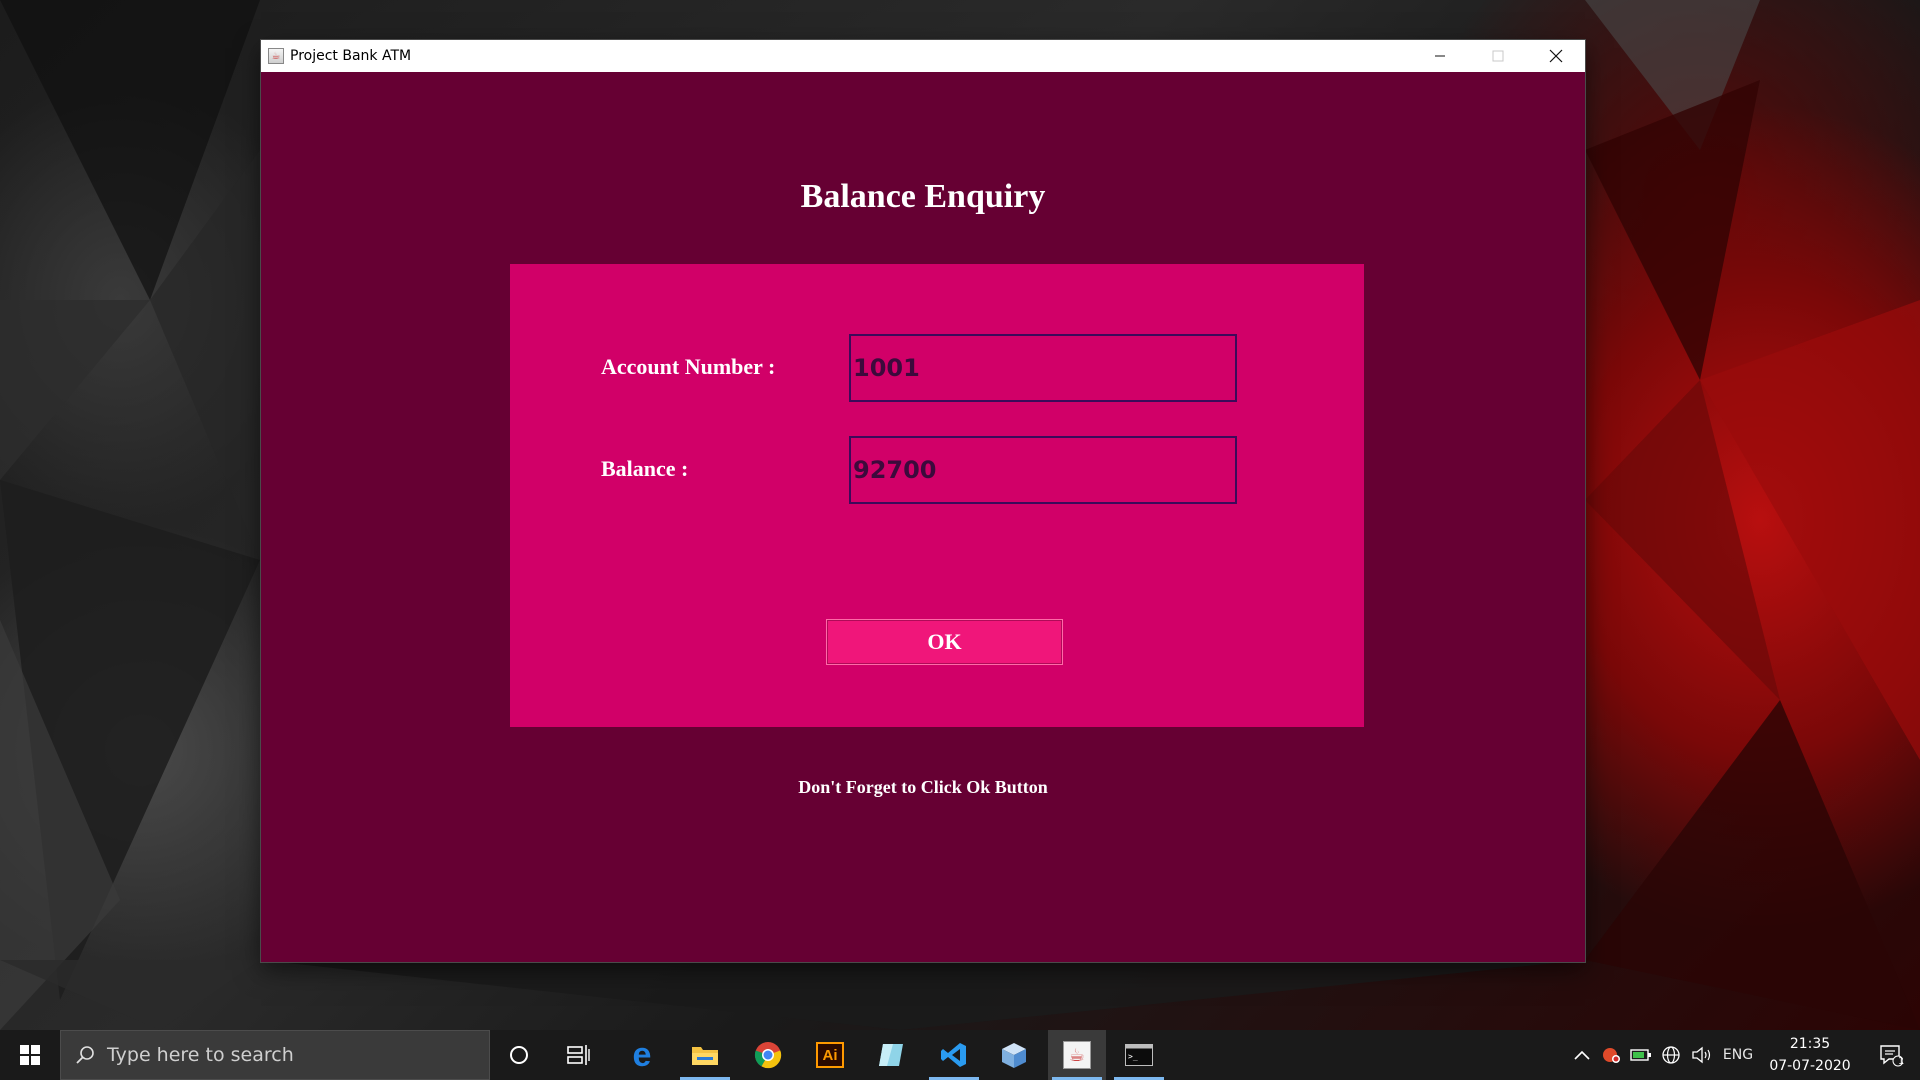 This screenshot has width=1920, height=1080. I want to click on cortana-icon, so click(519, 1055).